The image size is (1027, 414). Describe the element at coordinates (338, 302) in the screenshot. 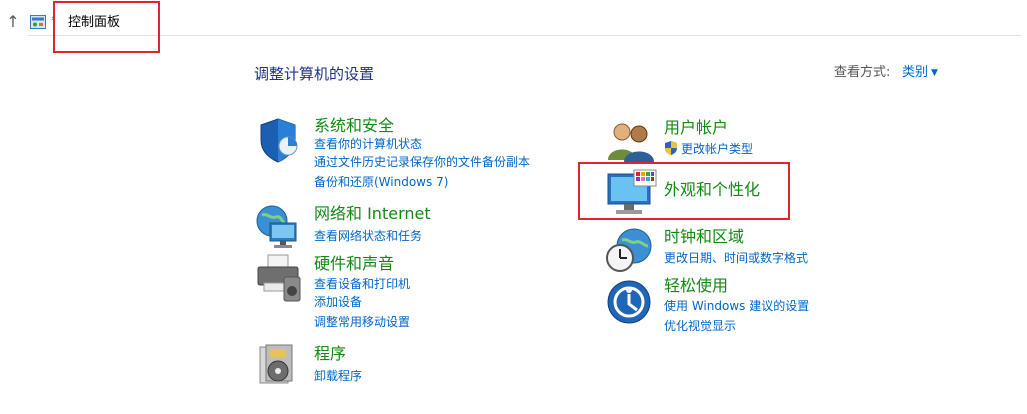

I see `link-add-device: 添加设备` at that location.